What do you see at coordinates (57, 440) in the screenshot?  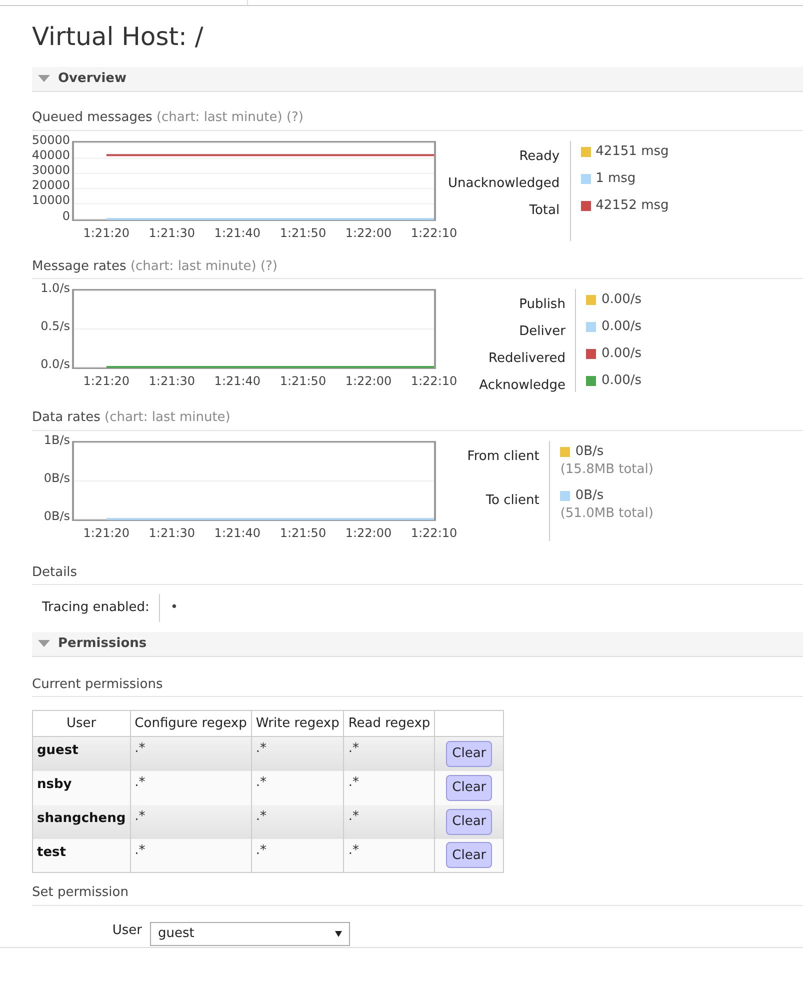 I see `y-tick-label: 1B/s` at bounding box center [57, 440].